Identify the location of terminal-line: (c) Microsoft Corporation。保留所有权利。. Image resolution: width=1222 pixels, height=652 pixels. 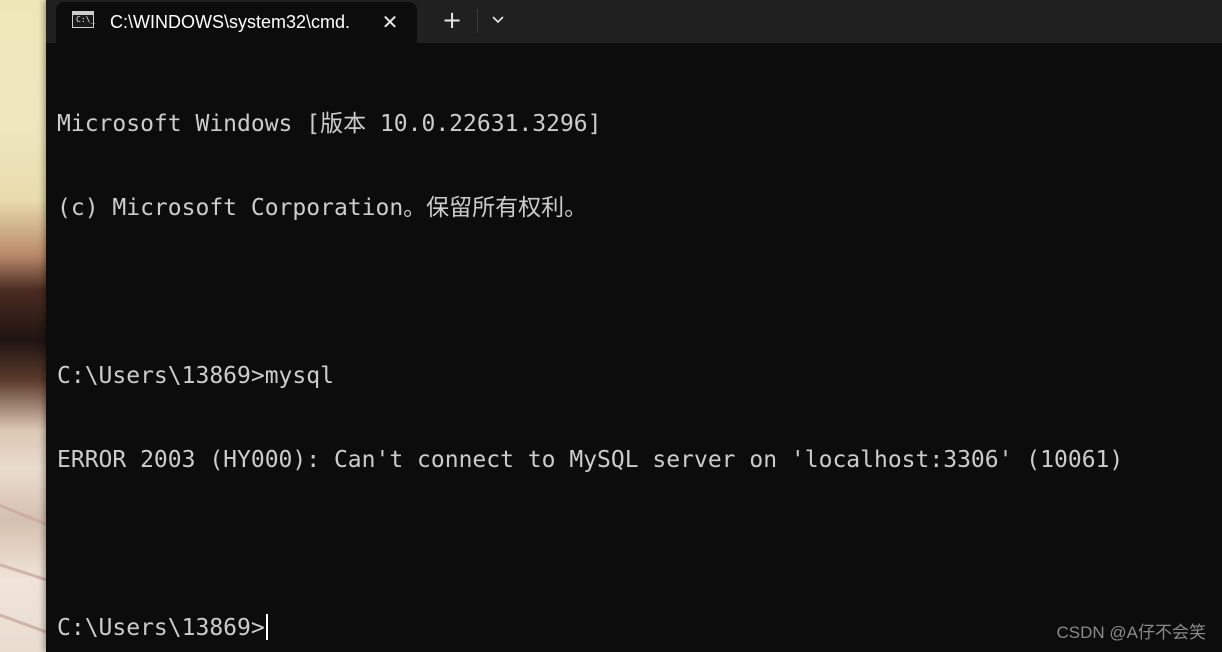
(322, 208).